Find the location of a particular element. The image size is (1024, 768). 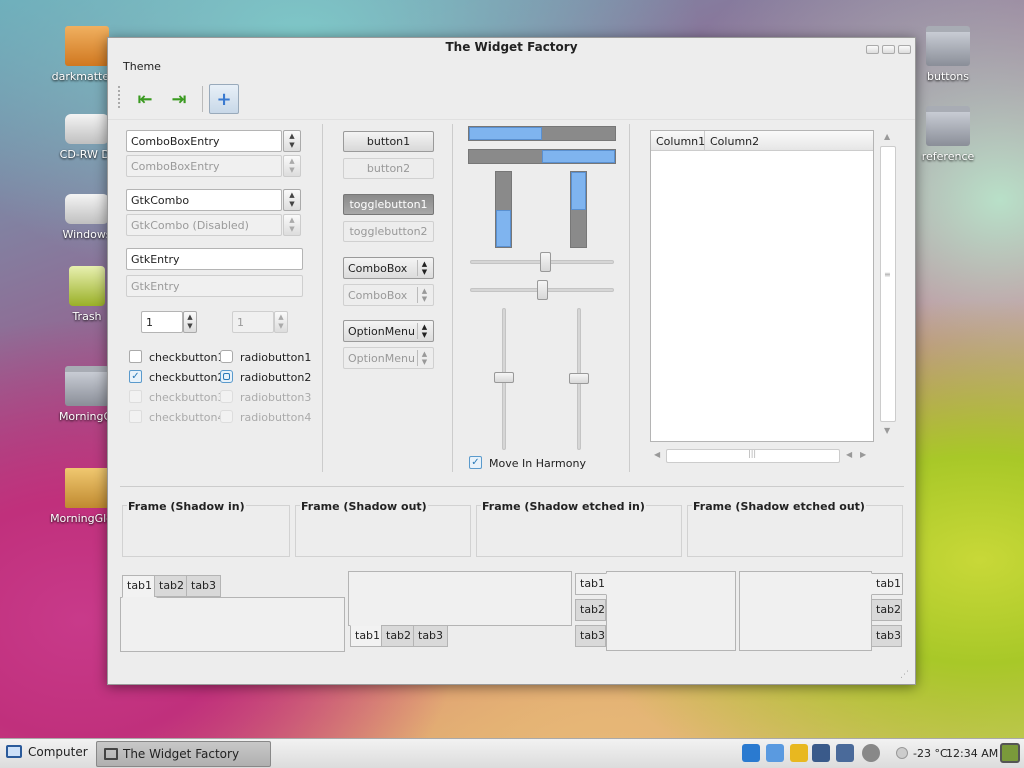

notebook-left-page is located at coordinates (671, 611).